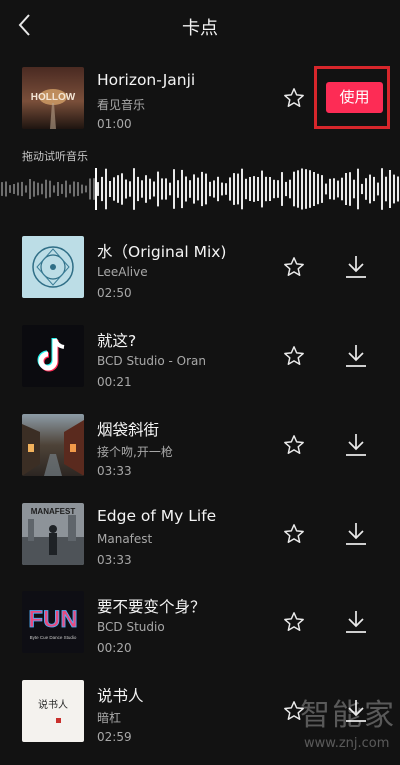 The height and width of the screenshot is (765, 400). Describe the element at coordinates (151, 361) in the screenshot. I see `song-artist: BCD Studio - Oran` at that location.